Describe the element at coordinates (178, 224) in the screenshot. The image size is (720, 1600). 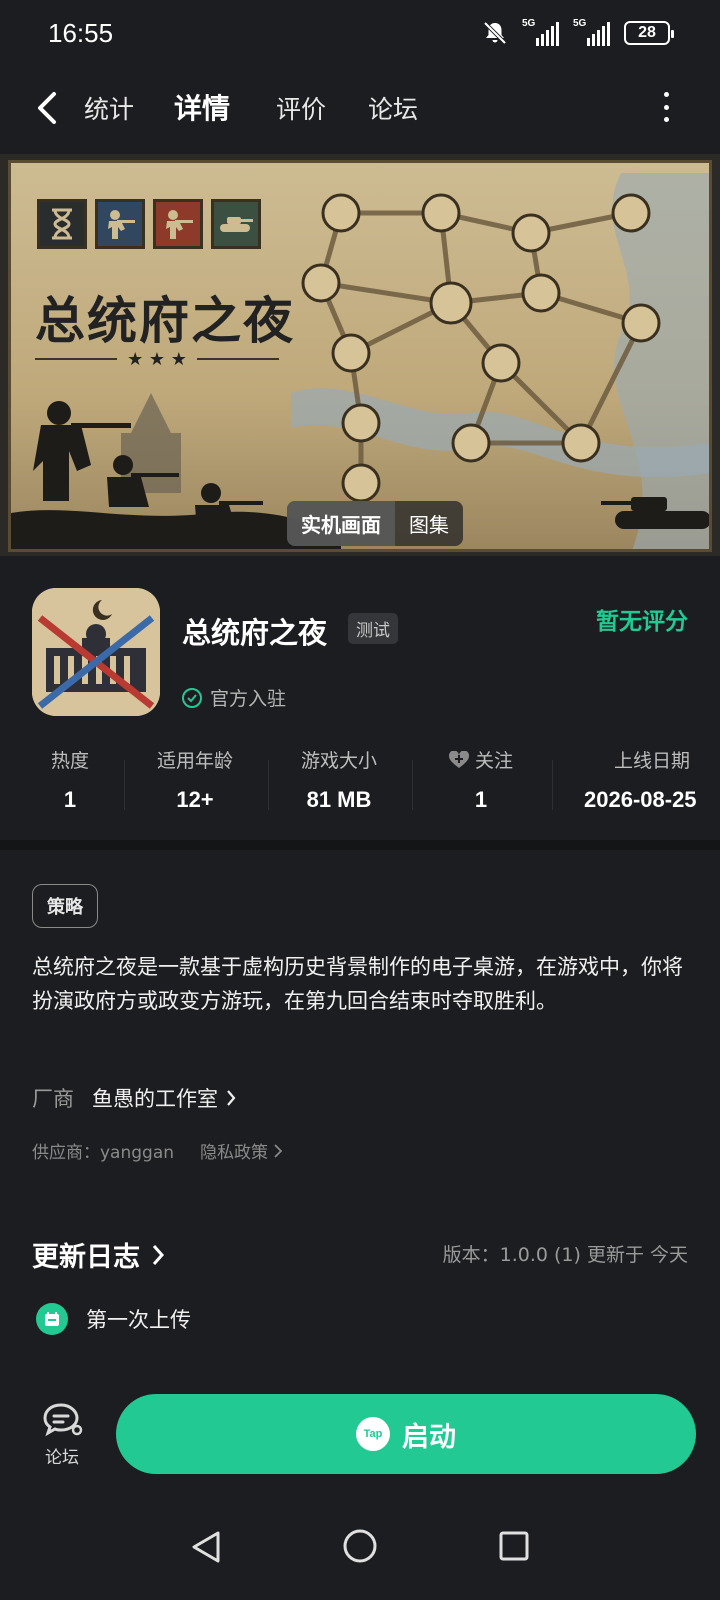
I see `soldier-red-icon` at that location.